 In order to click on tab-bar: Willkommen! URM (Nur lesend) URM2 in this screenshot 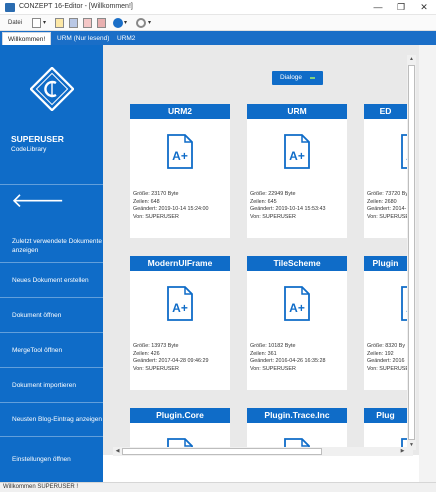, I will do `click(218, 38)`.